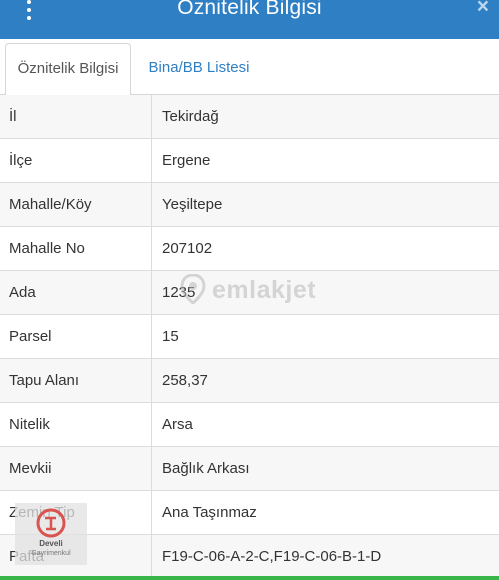 This screenshot has width=499, height=580. Describe the element at coordinates (249, 161) in the screenshot. I see `table-row: İlçe Ergene` at that location.